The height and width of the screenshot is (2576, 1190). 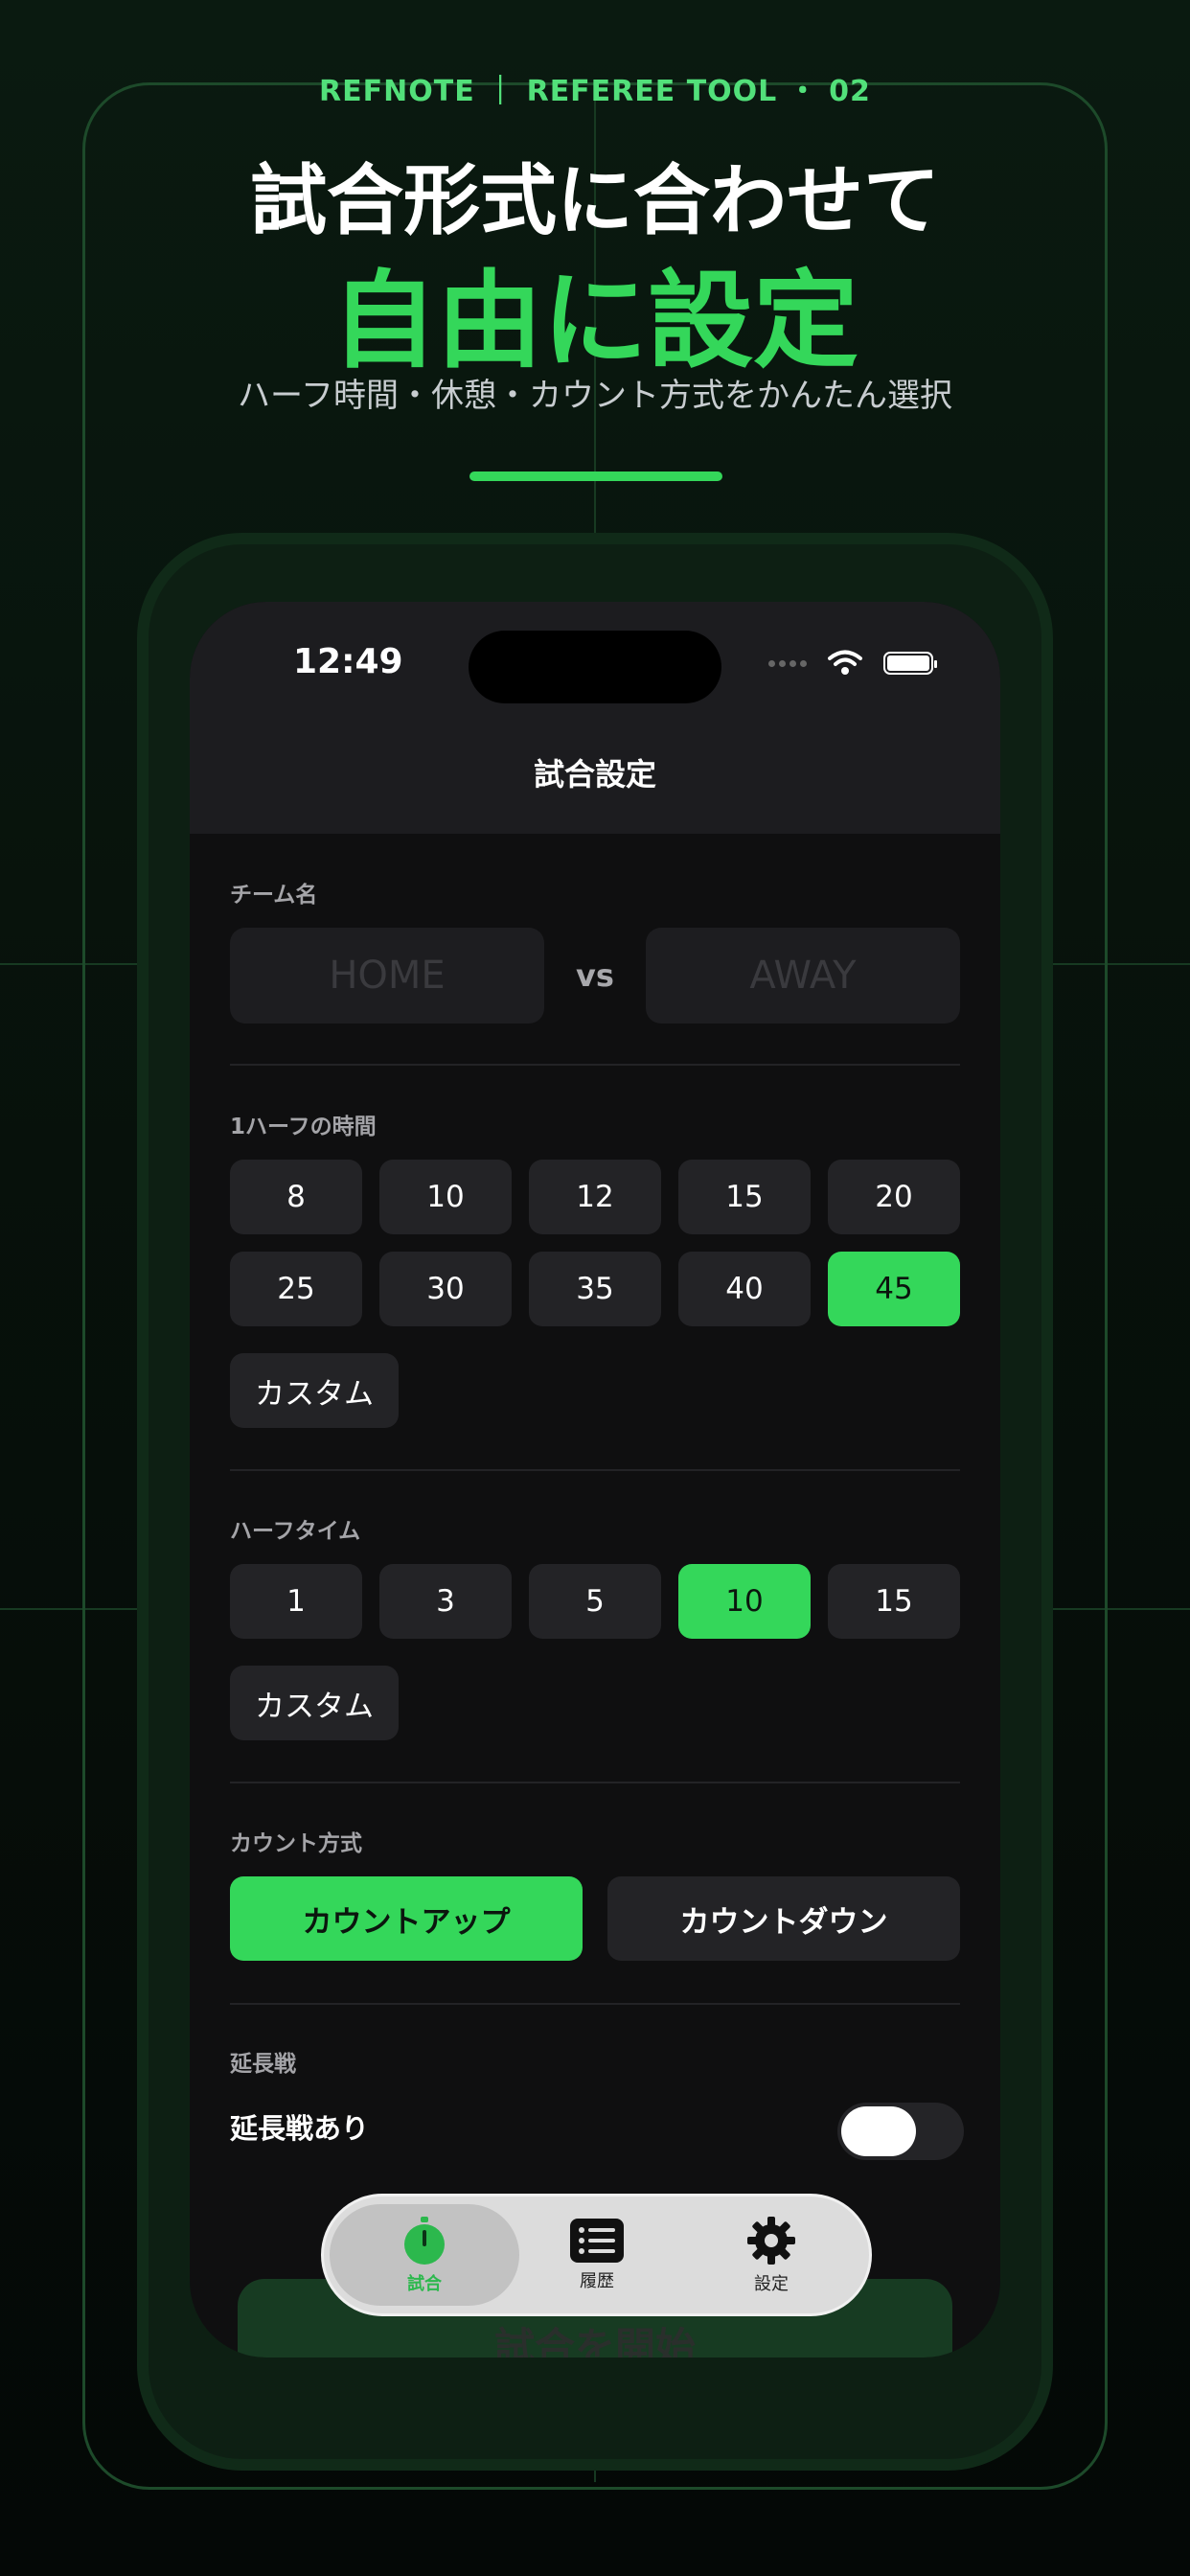 I want to click on tab-label: 履歴, so click(x=597, y=2281).